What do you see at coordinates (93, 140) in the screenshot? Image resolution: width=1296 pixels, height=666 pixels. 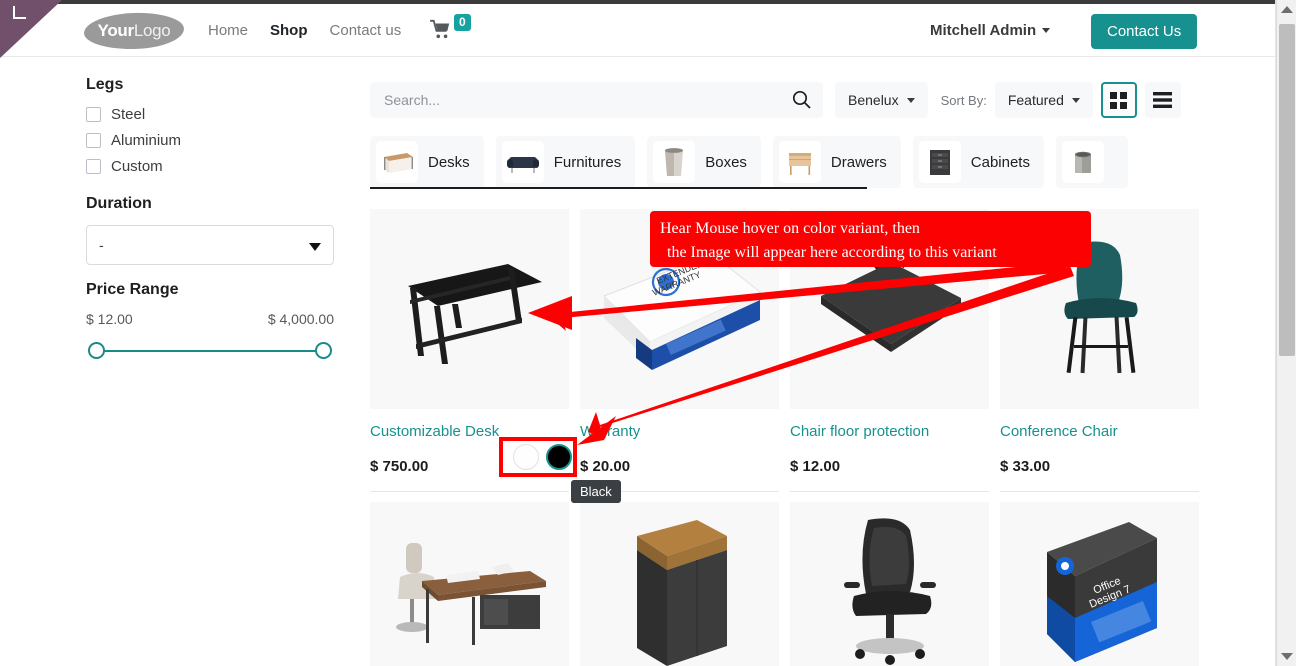 I see `checkbox-aluminium` at bounding box center [93, 140].